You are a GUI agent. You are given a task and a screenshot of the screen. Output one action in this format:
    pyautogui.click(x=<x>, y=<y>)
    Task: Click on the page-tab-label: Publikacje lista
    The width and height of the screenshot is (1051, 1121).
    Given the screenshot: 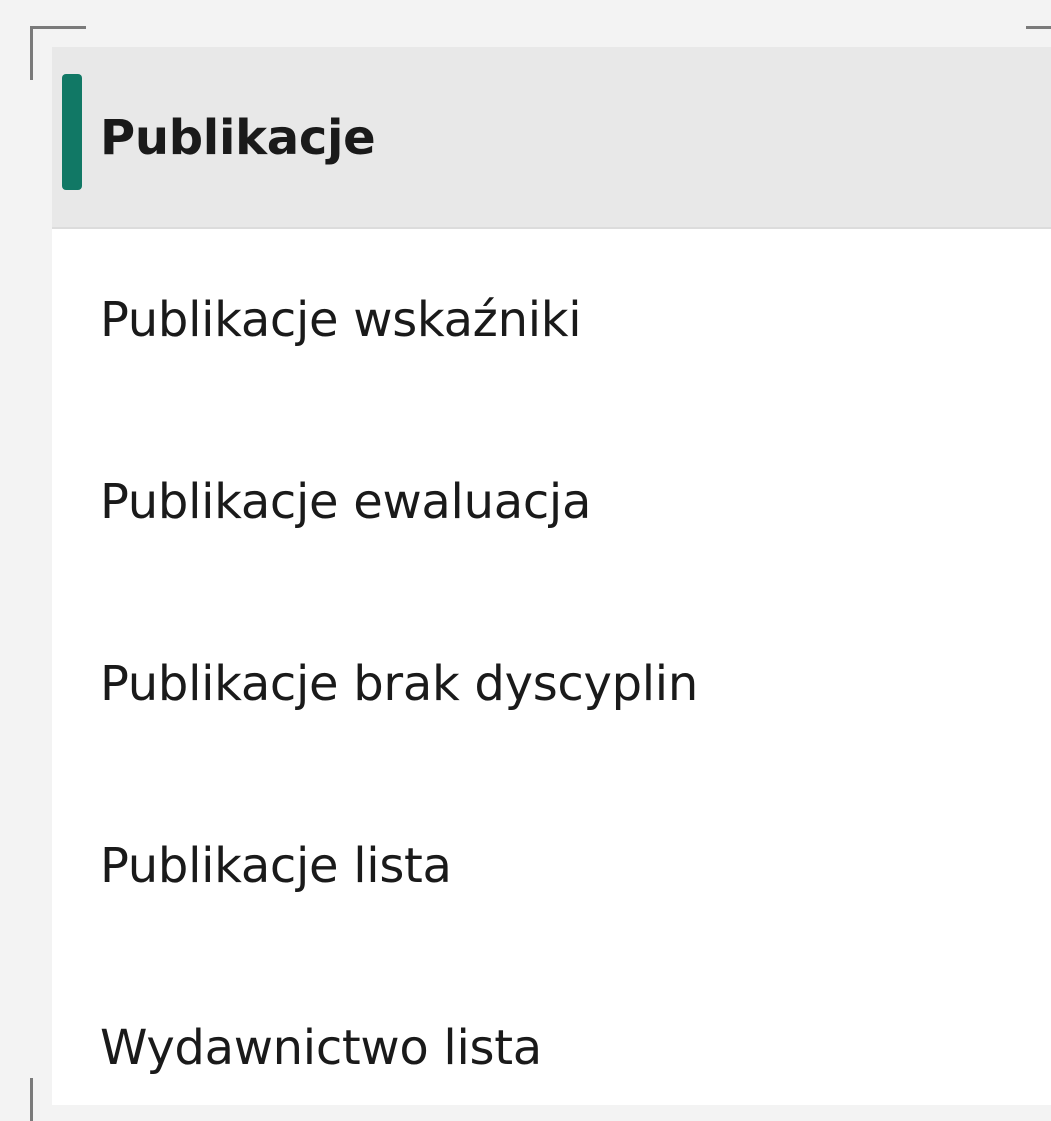 What is the action you would take?
    pyautogui.click(x=276, y=866)
    